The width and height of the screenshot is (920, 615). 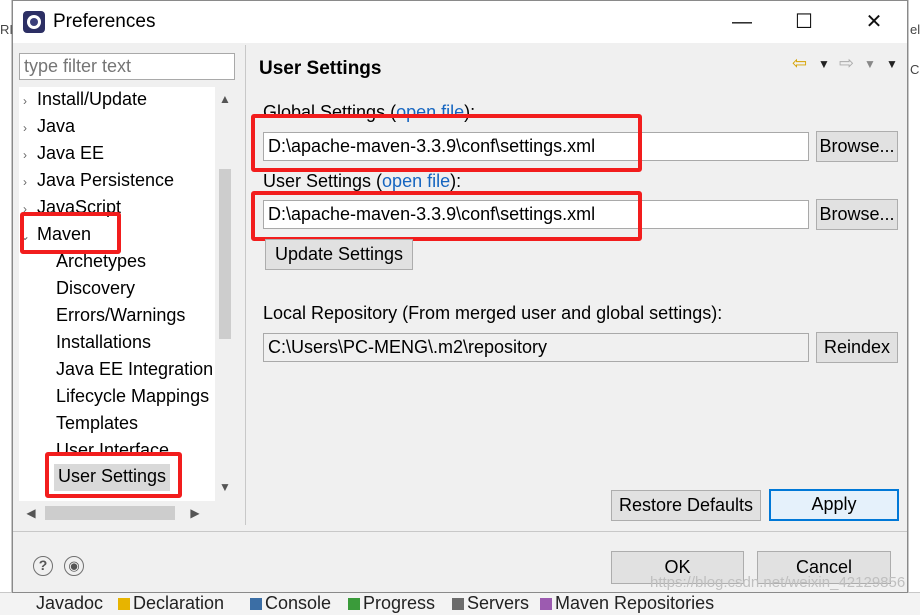 I want to click on maximize-icon: ☐, so click(x=804, y=22).